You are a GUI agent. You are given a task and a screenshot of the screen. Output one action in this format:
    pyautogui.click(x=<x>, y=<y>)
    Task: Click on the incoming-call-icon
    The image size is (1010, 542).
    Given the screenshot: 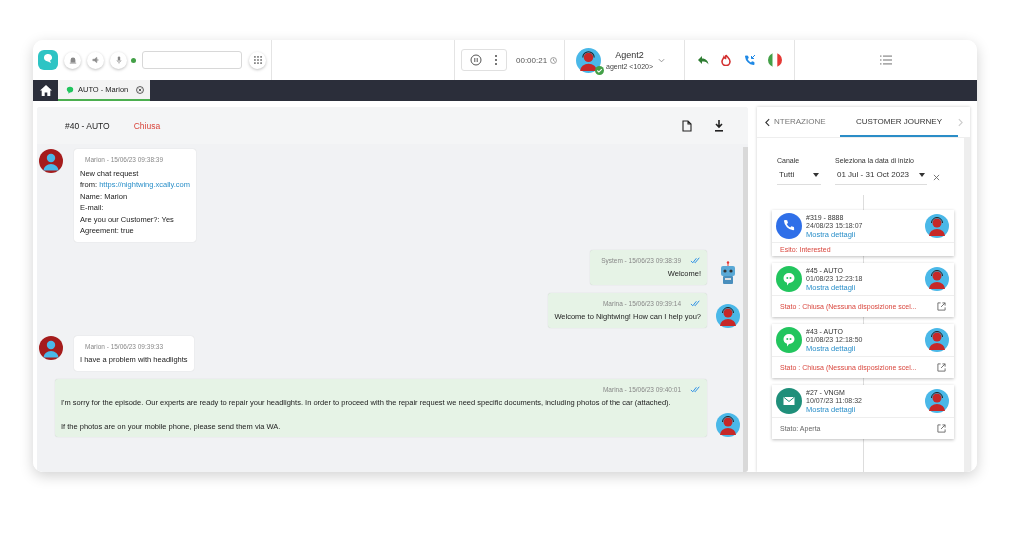 What is the action you would take?
    pyautogui.click(x=749, y=60)
    